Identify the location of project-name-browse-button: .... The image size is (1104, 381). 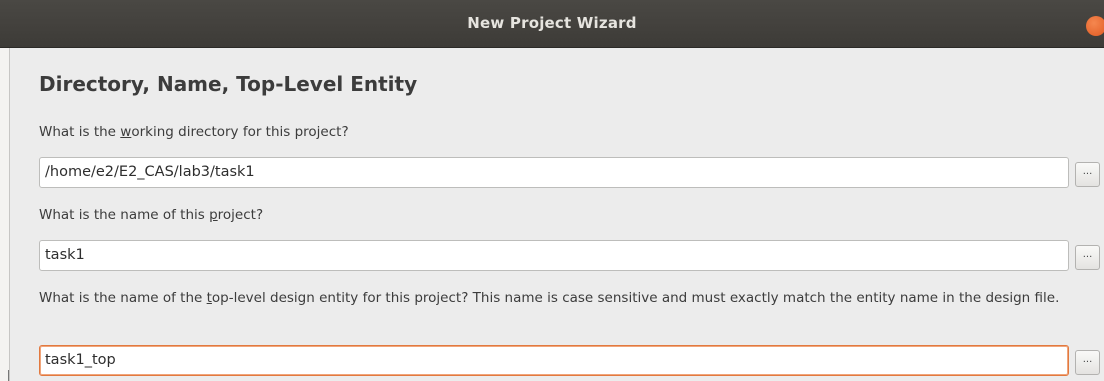
(1087, 257).